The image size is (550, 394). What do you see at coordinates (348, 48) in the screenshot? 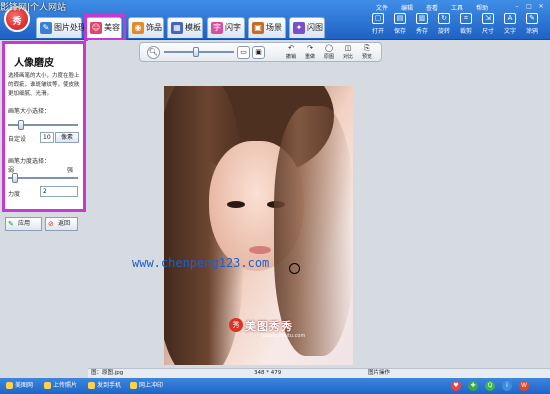
I see `compare-icon: ◫` at bounding box center [348, 48].